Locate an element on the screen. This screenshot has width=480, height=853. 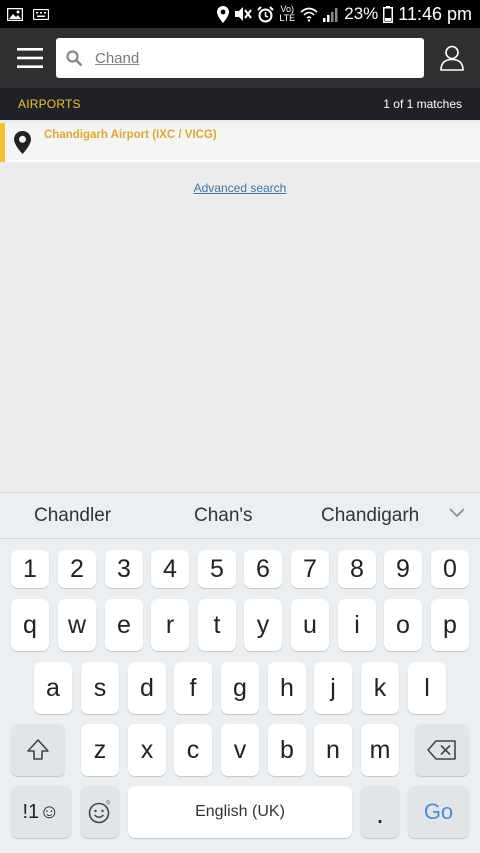
search-icon is located at coordinates (74, 58).